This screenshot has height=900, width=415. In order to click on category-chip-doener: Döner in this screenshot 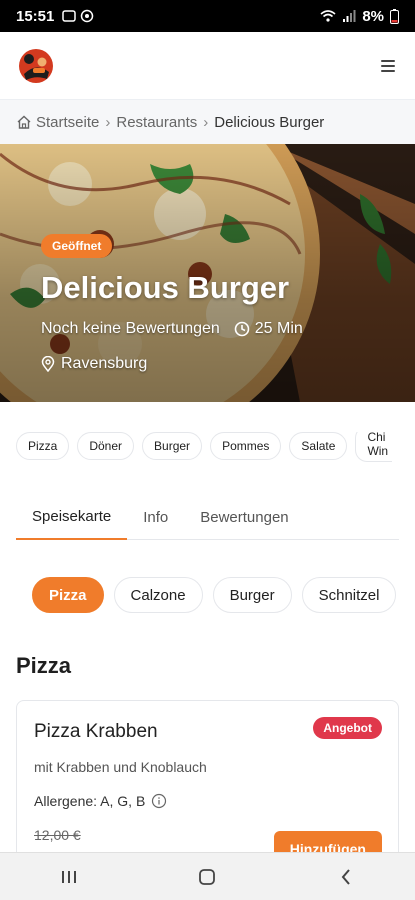, I will do `click(106, 446)`.